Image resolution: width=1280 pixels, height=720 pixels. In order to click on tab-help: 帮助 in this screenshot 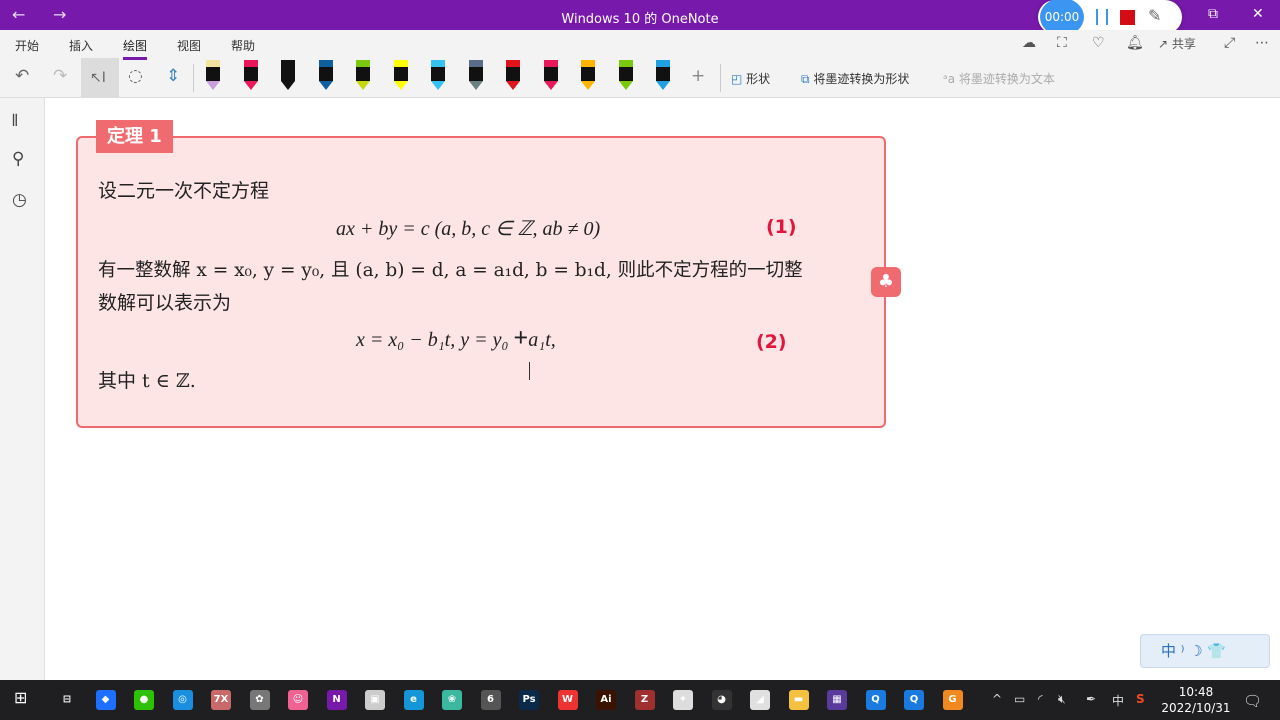, I will do `click(243, 45)`.